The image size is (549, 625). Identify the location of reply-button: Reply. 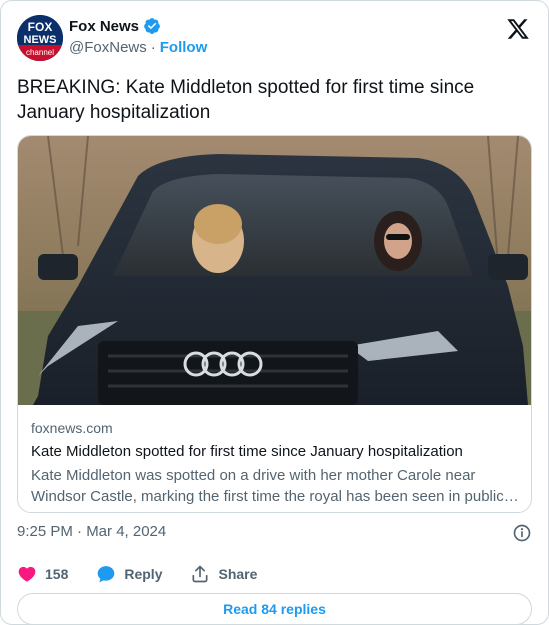
(129, 574).